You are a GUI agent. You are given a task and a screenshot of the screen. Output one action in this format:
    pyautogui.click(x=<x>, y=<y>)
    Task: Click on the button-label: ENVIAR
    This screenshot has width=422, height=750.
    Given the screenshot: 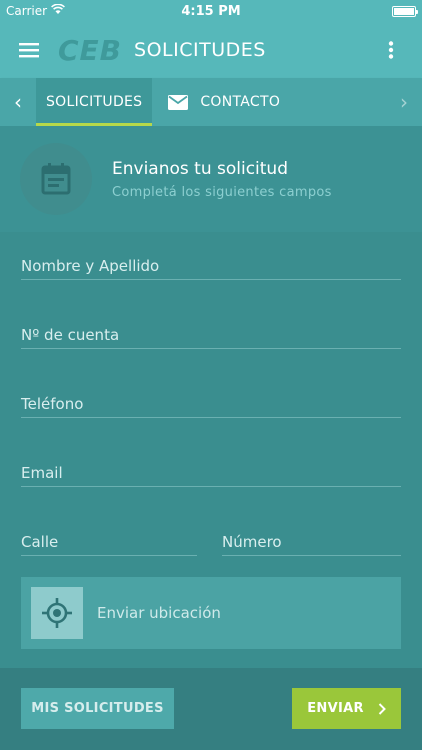 What is the action you would take?
    pyautogui.click(x=335, y=708)
    